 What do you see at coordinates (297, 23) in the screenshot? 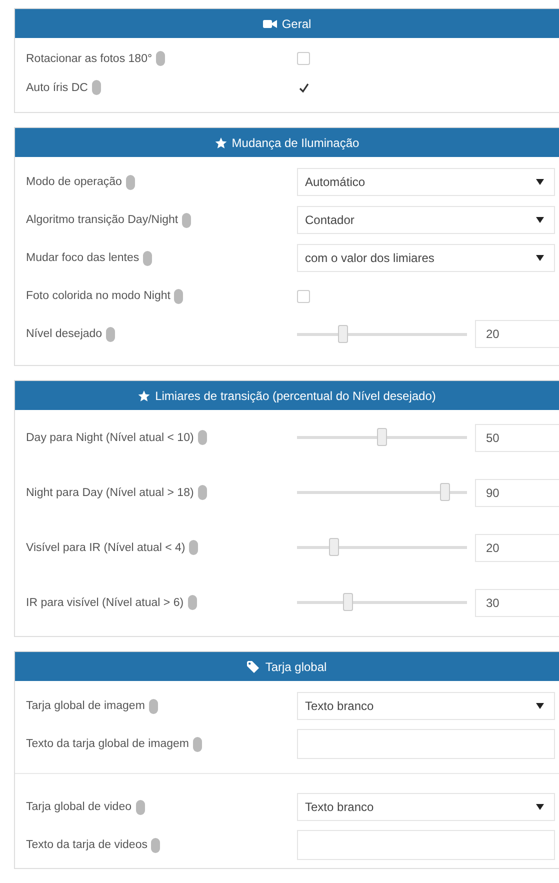
I see `section-title: Geral` at bounding box center [297, 23].